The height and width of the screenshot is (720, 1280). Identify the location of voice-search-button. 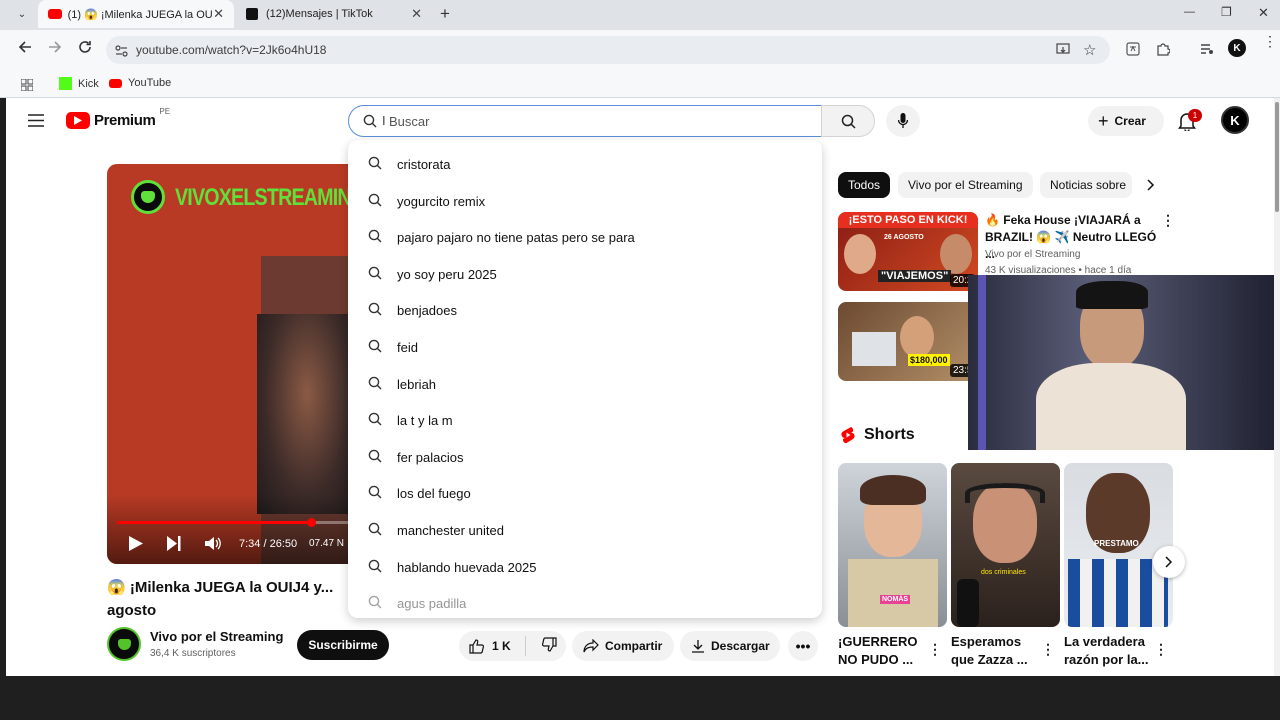
(903, 121).